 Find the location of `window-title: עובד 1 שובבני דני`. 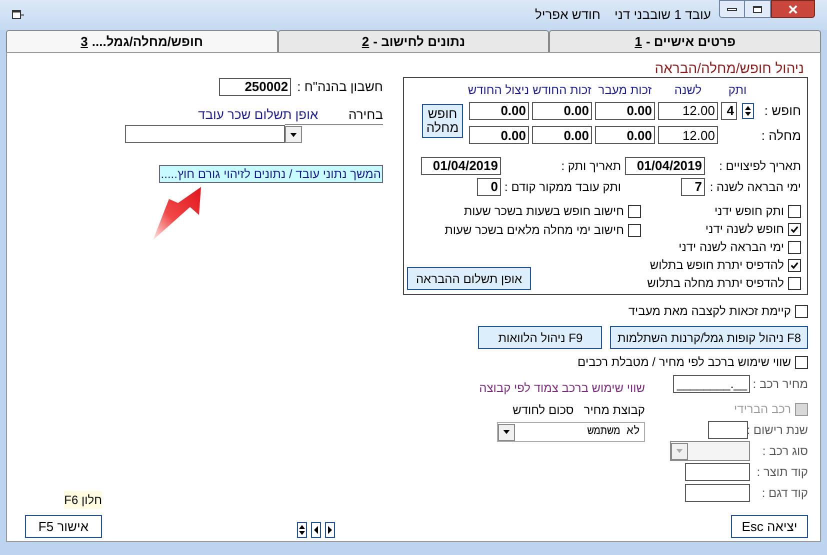

window-title: עובד 1 שובבני דני is located at coordinates (662, 15).